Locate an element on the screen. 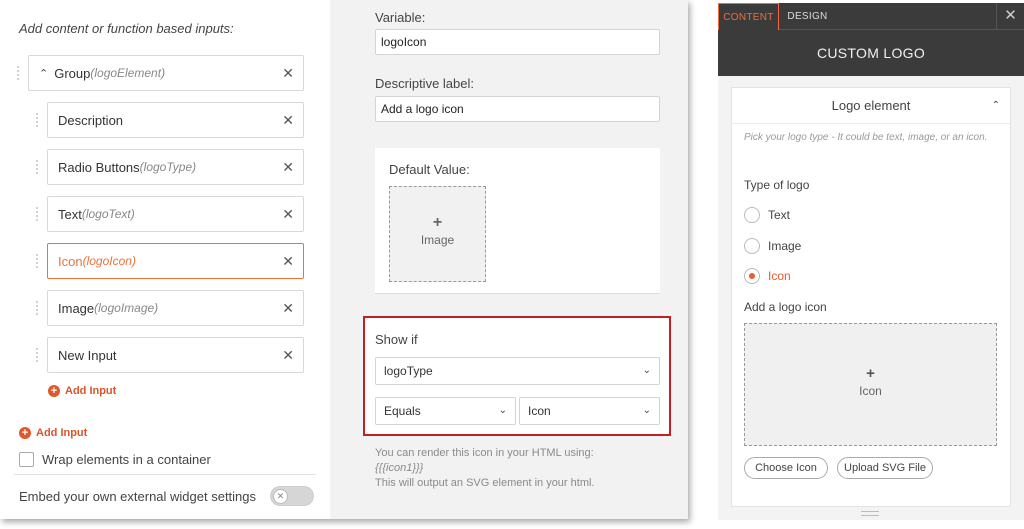 The height and width of the screenshot is (529, 1024). logo-element-header: Logo element ⌃ is located at coordinates (871, 106).